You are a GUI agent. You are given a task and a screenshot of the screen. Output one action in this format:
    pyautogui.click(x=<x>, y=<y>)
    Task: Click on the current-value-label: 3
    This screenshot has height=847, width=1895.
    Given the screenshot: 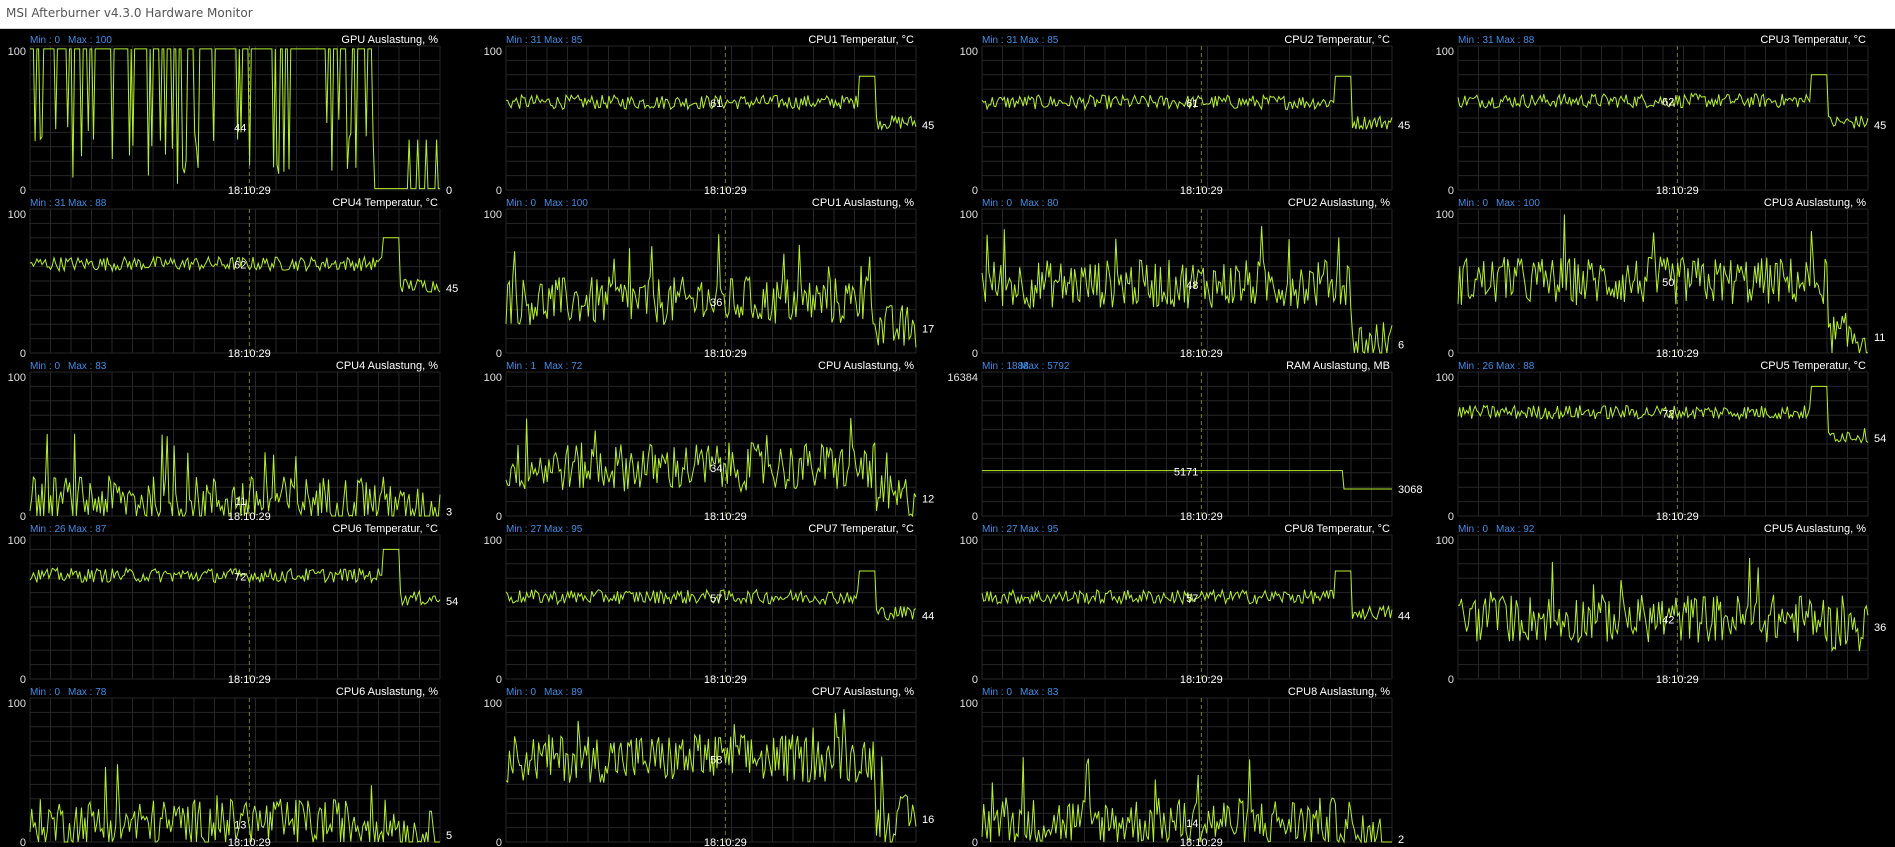 What is the action you would take?
    pyautogui.click(x=449, y=513)
    